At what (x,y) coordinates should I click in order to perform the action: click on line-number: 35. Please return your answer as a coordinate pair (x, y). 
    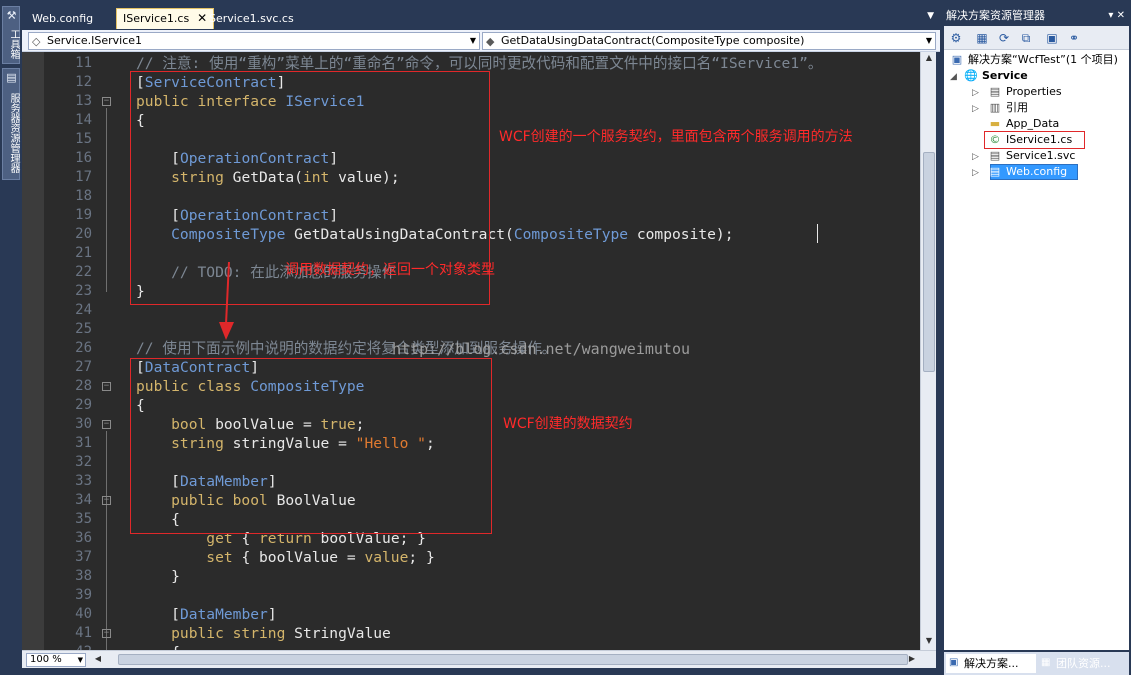
    Looking at the image, I should click on (83, 519).